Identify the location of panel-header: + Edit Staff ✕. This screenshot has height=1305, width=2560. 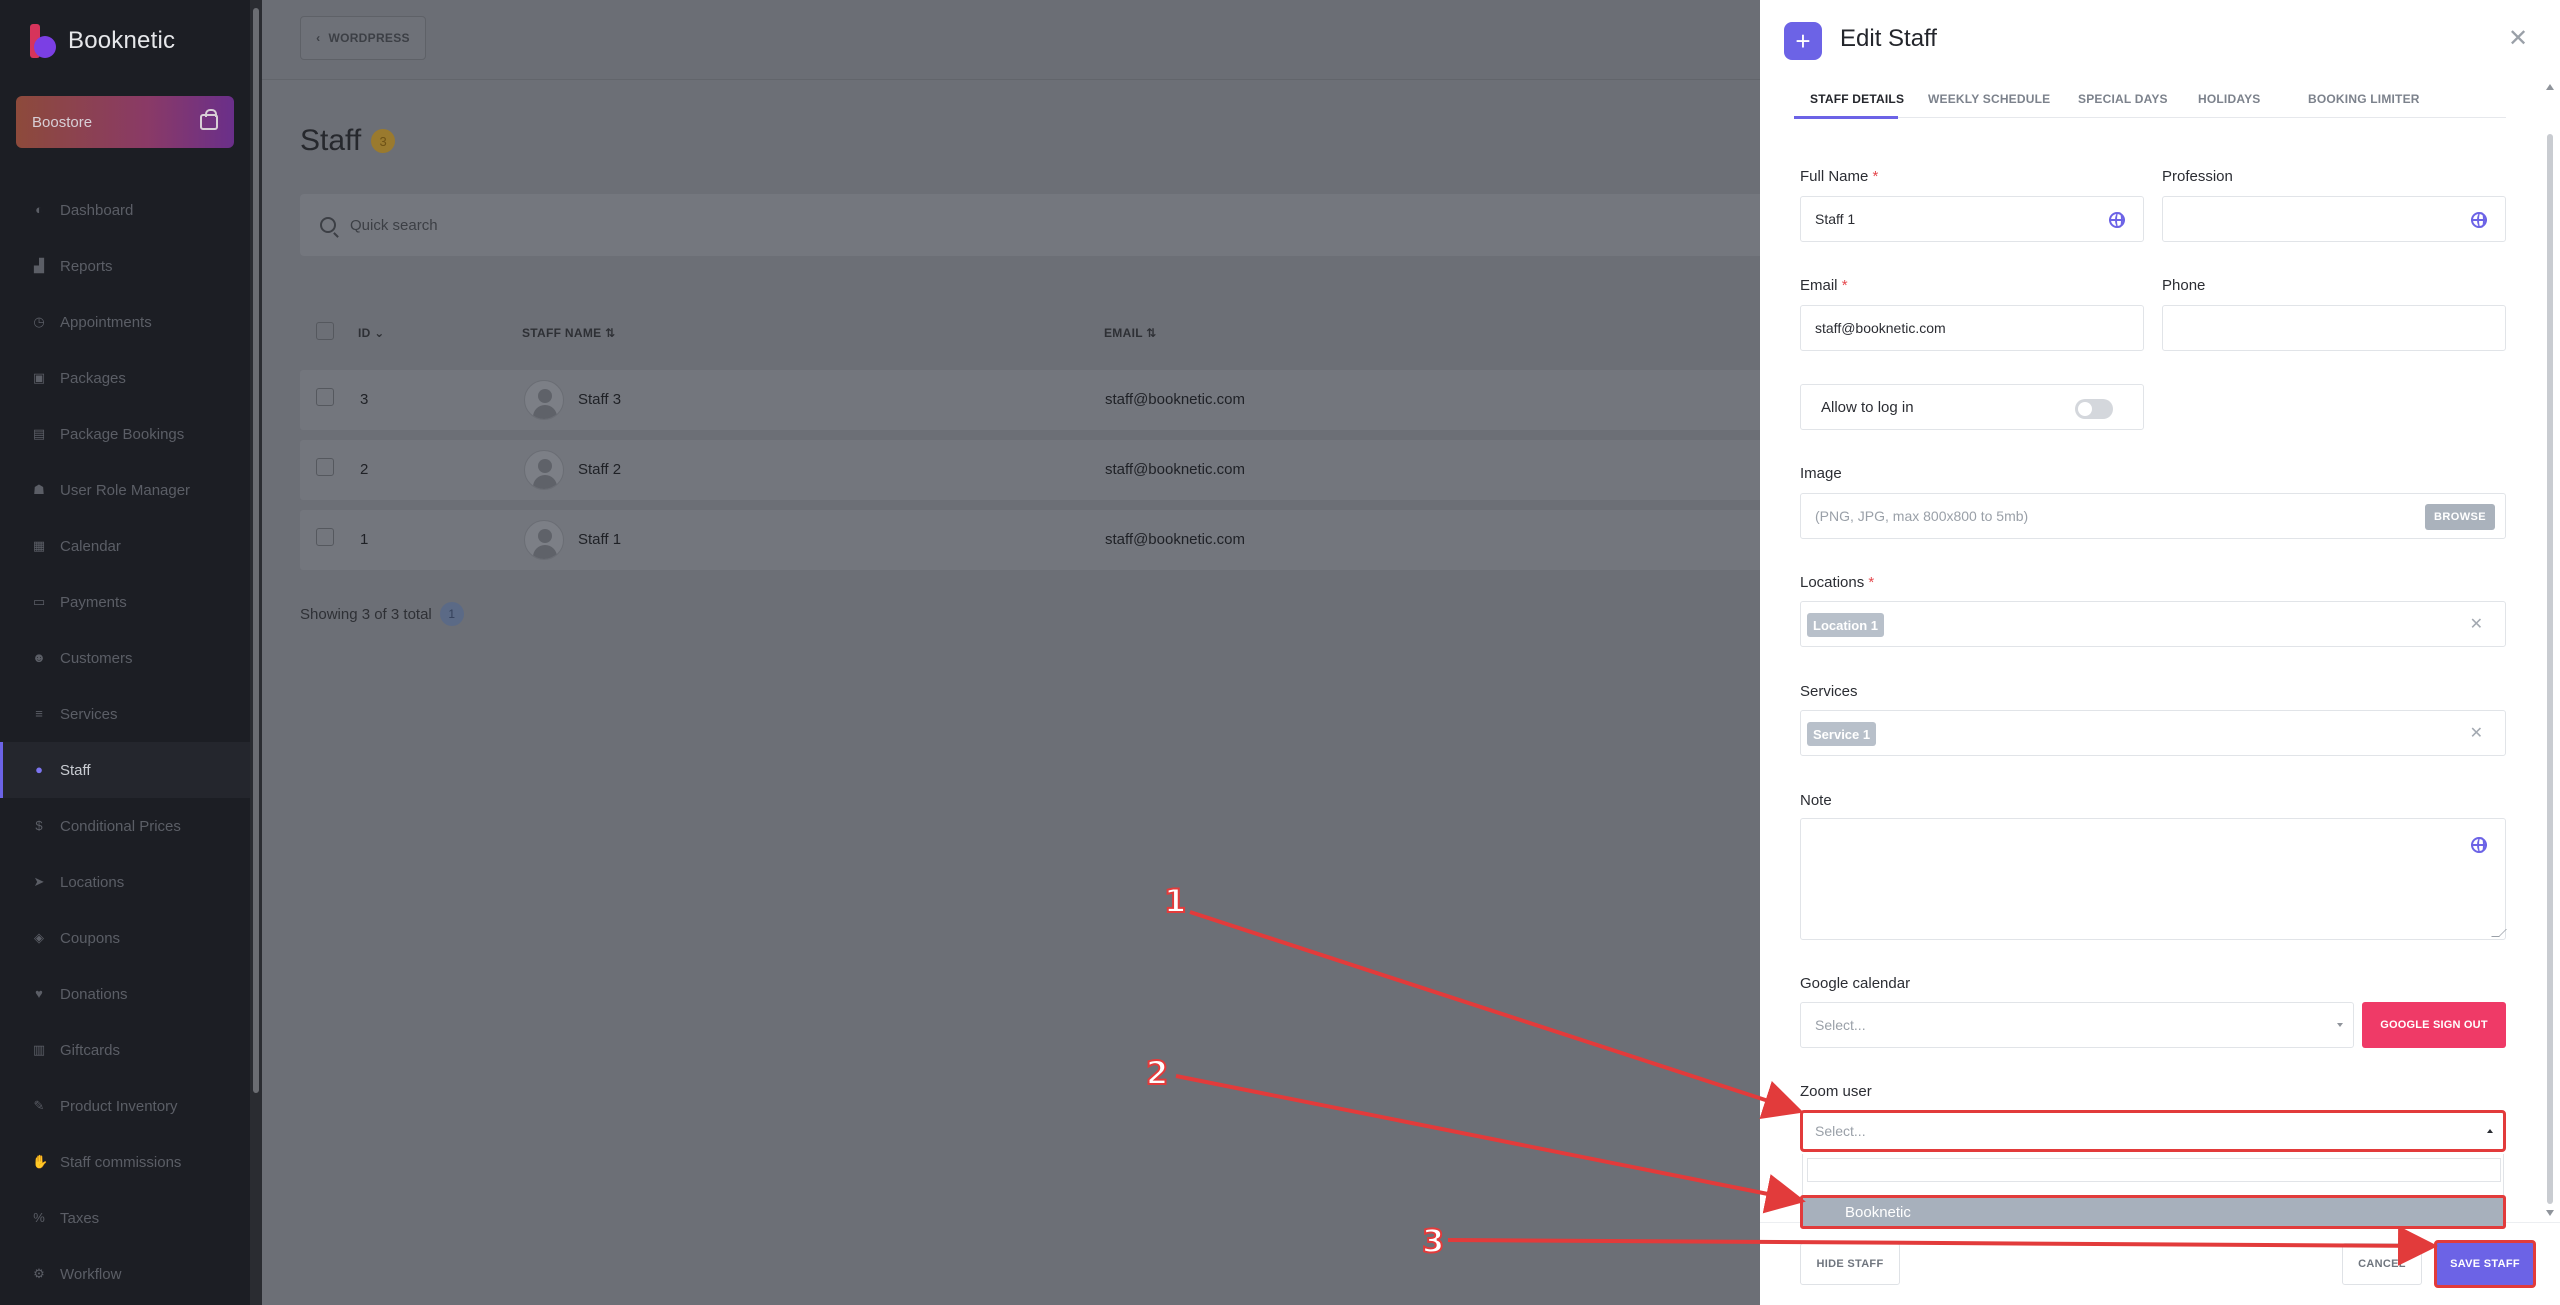
(2160, 40).